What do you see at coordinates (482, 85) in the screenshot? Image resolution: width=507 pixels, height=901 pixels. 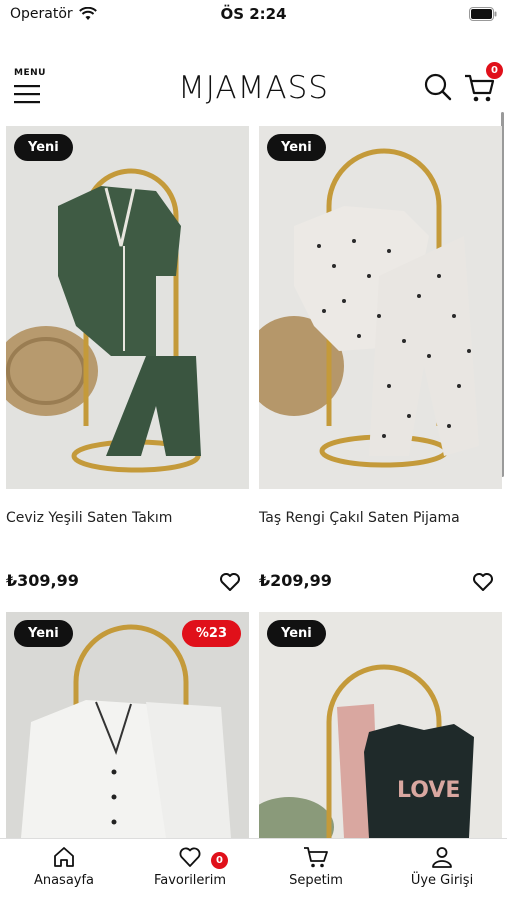 I see `cart-button: 0` at bounding box center [482, 85].